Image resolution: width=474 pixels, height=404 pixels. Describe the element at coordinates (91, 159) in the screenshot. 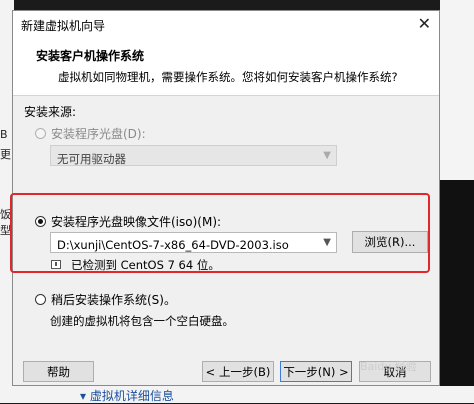

I see `drive-select-value: 无可用驱动器` at that location.